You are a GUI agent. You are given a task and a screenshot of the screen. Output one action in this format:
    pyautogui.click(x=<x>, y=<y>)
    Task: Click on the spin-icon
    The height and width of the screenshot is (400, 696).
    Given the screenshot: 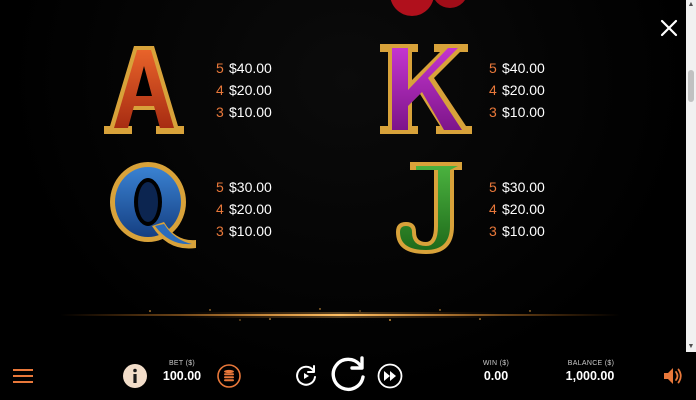 What is the action you would take?
    pyautogui.click(x=348, y=375)
    